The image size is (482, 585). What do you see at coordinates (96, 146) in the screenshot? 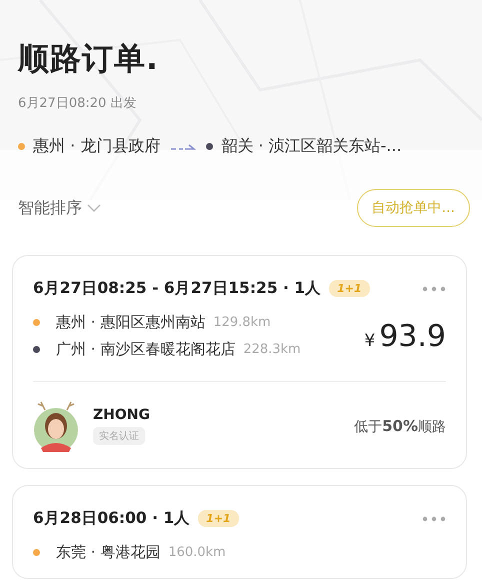
I see `origin-text: 惠州 · 龙门县政府` at bounding box center [96, 146].